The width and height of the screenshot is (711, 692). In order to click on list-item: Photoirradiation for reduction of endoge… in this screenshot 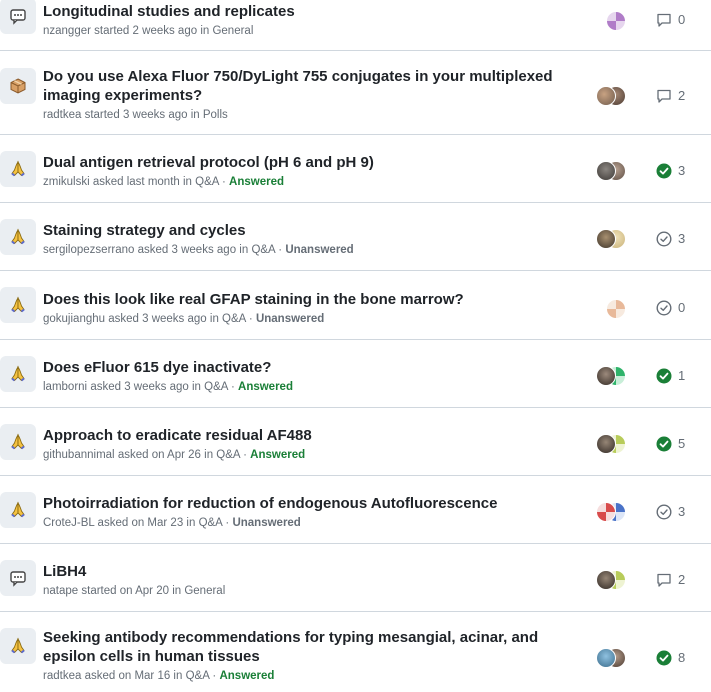, I will do `click(355, 510)`.